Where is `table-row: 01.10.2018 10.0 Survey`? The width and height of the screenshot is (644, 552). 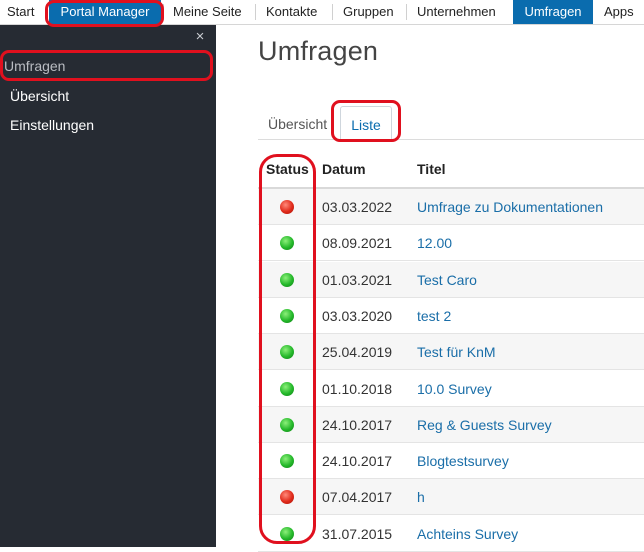
table-row: 01.10.2018 10.0 Survey is located at coordinates (451, 389).